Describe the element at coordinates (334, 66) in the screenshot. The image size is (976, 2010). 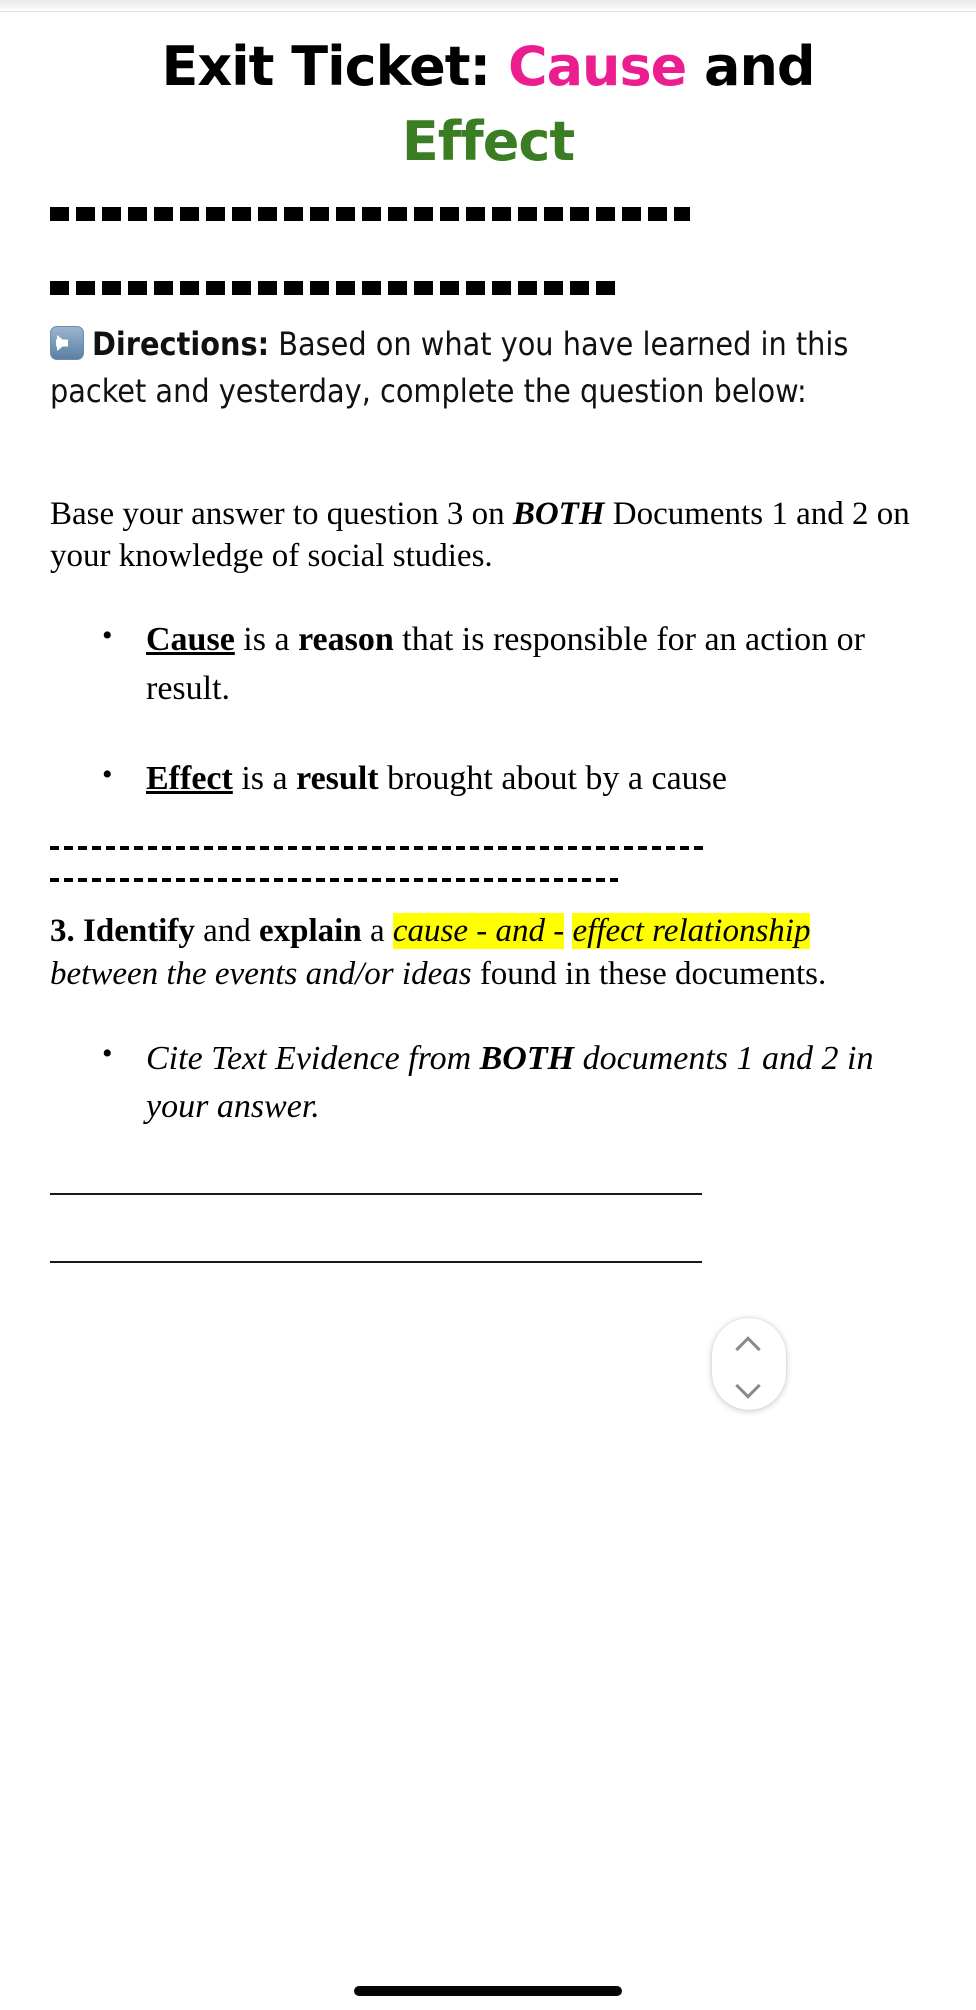
I see `title-part-one: Exit Ticket:` at that location.